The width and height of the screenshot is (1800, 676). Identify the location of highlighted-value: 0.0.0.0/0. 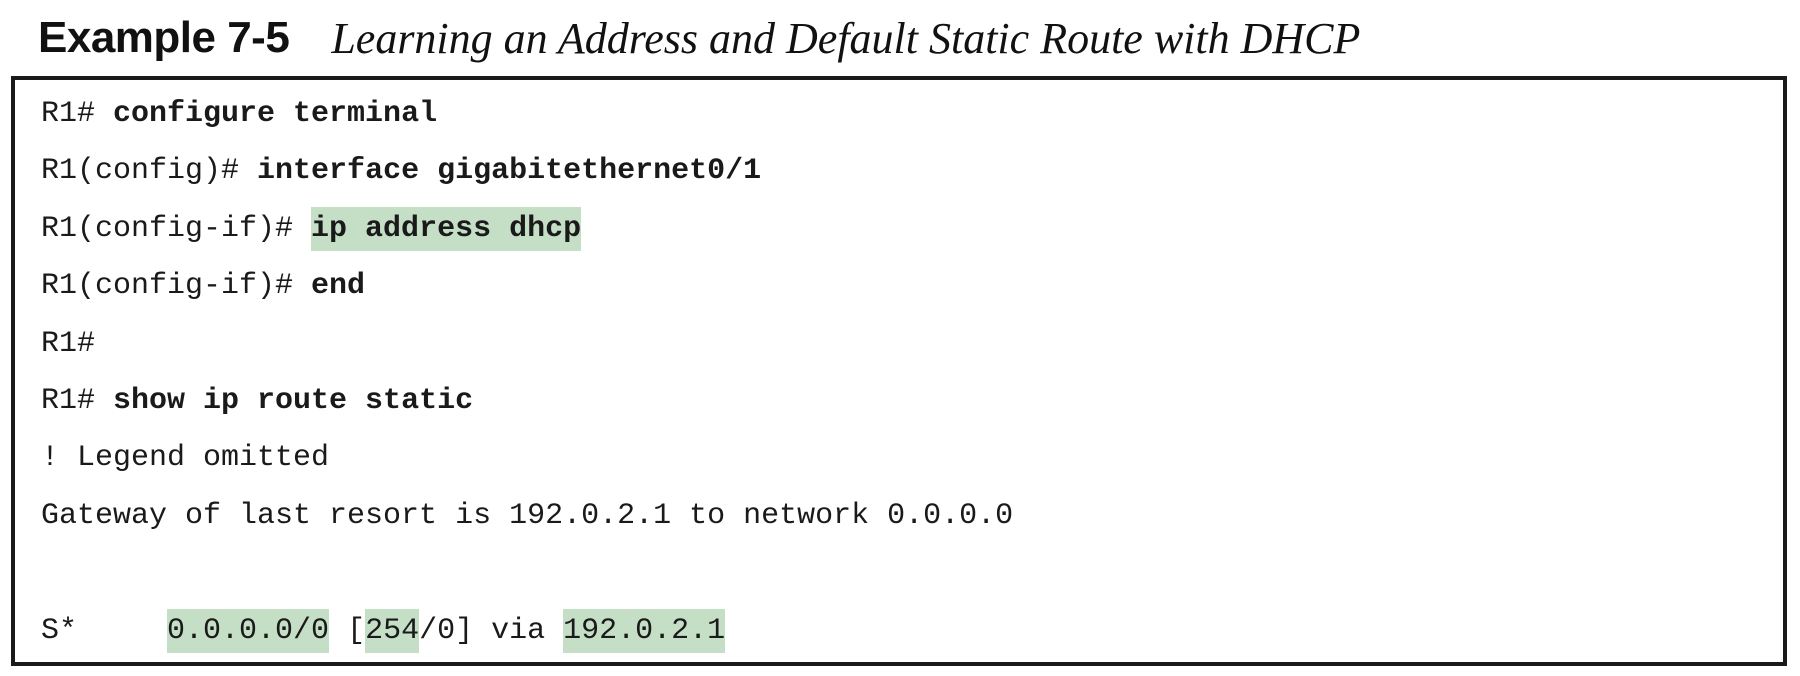
(248, 630).